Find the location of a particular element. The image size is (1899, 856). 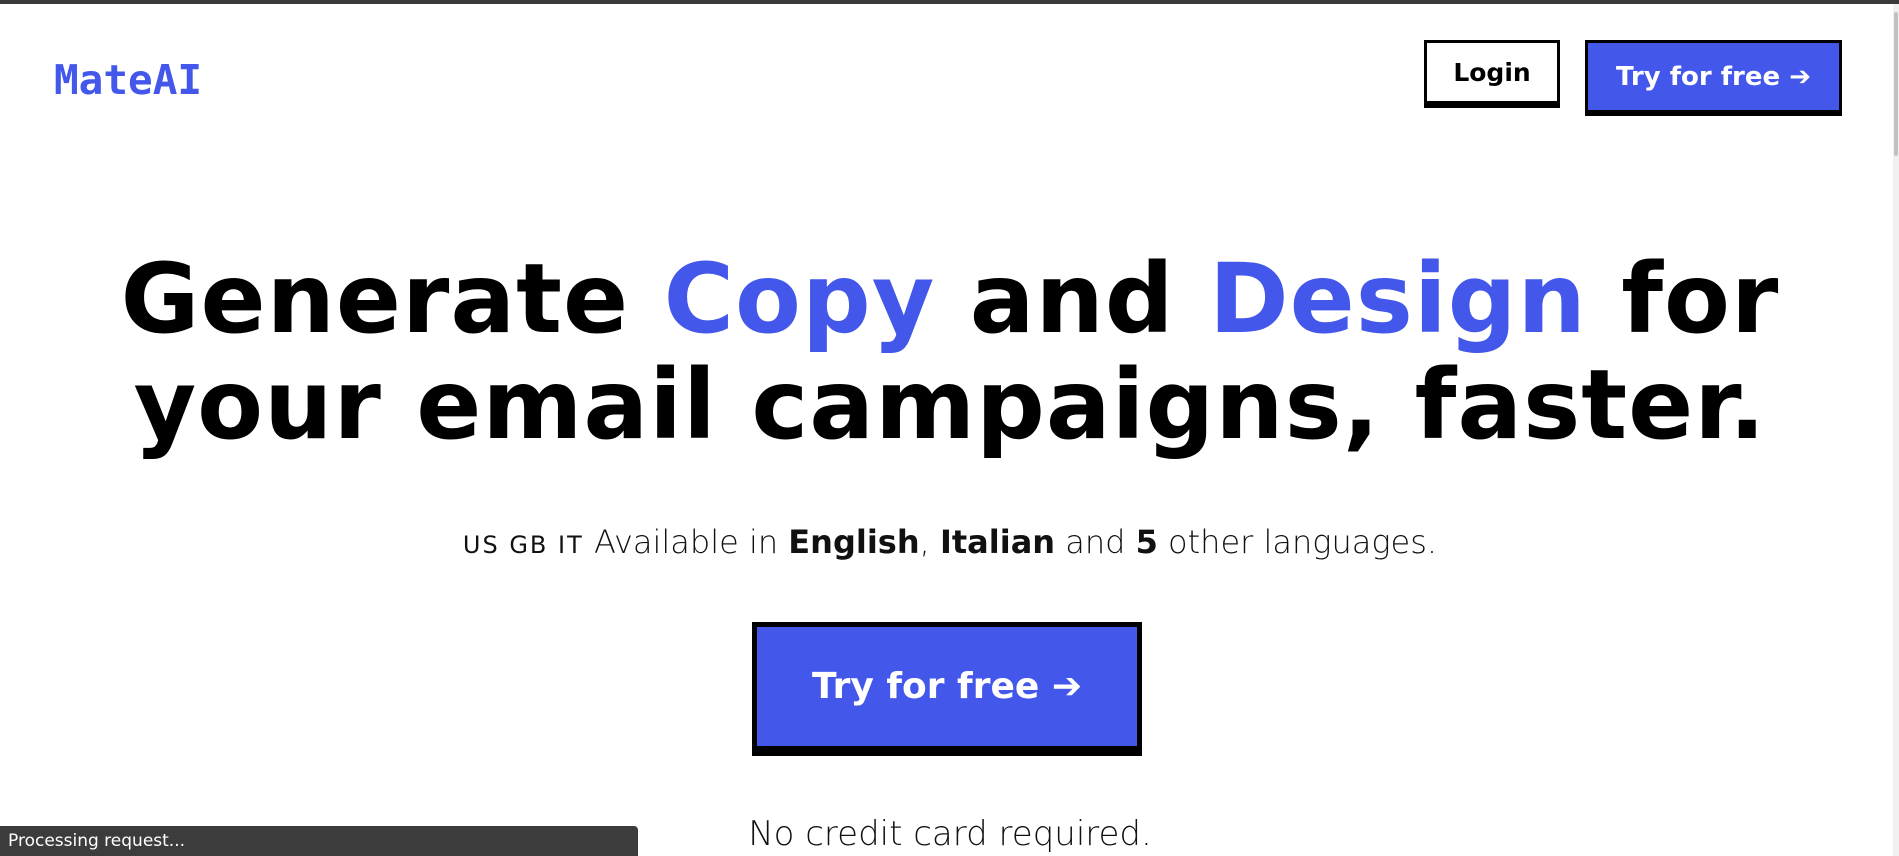

scrollbar-thumb is located at coordinates (1896, 84).